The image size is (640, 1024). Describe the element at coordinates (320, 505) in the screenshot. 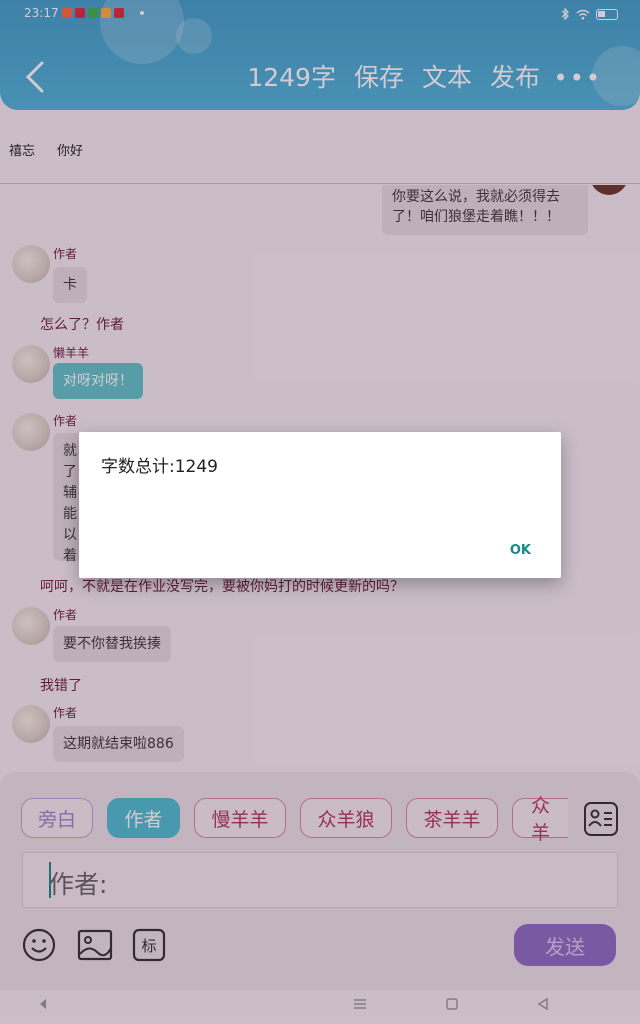

I see `word-count-dialog: 字数总计:1249 OK` at that location.